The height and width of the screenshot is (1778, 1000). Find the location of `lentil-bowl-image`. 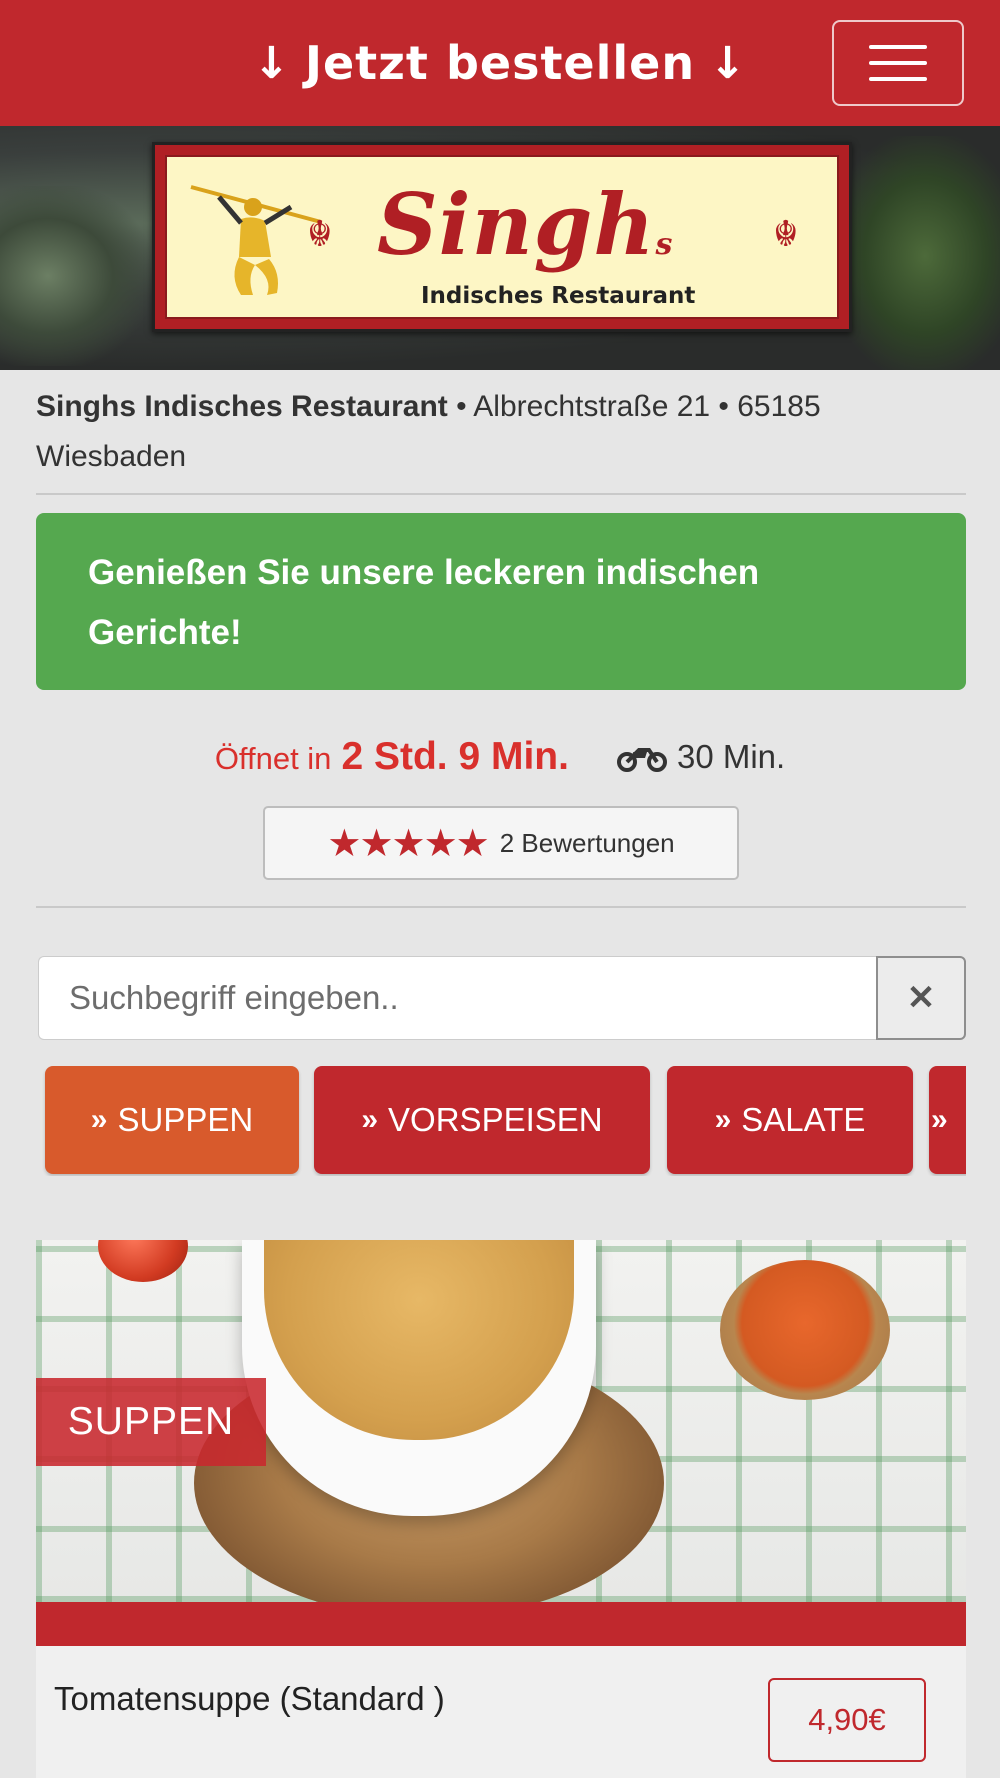

lentil-bowl-image is located at coordinates (805, 1330).